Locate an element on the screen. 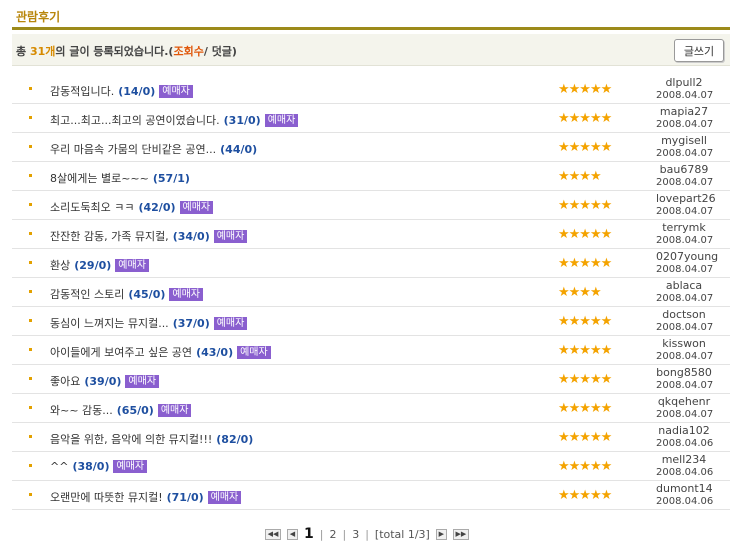  review-title-link: 감동적입니다. (14/0) 예매자 is located at coordinates (121, 91).